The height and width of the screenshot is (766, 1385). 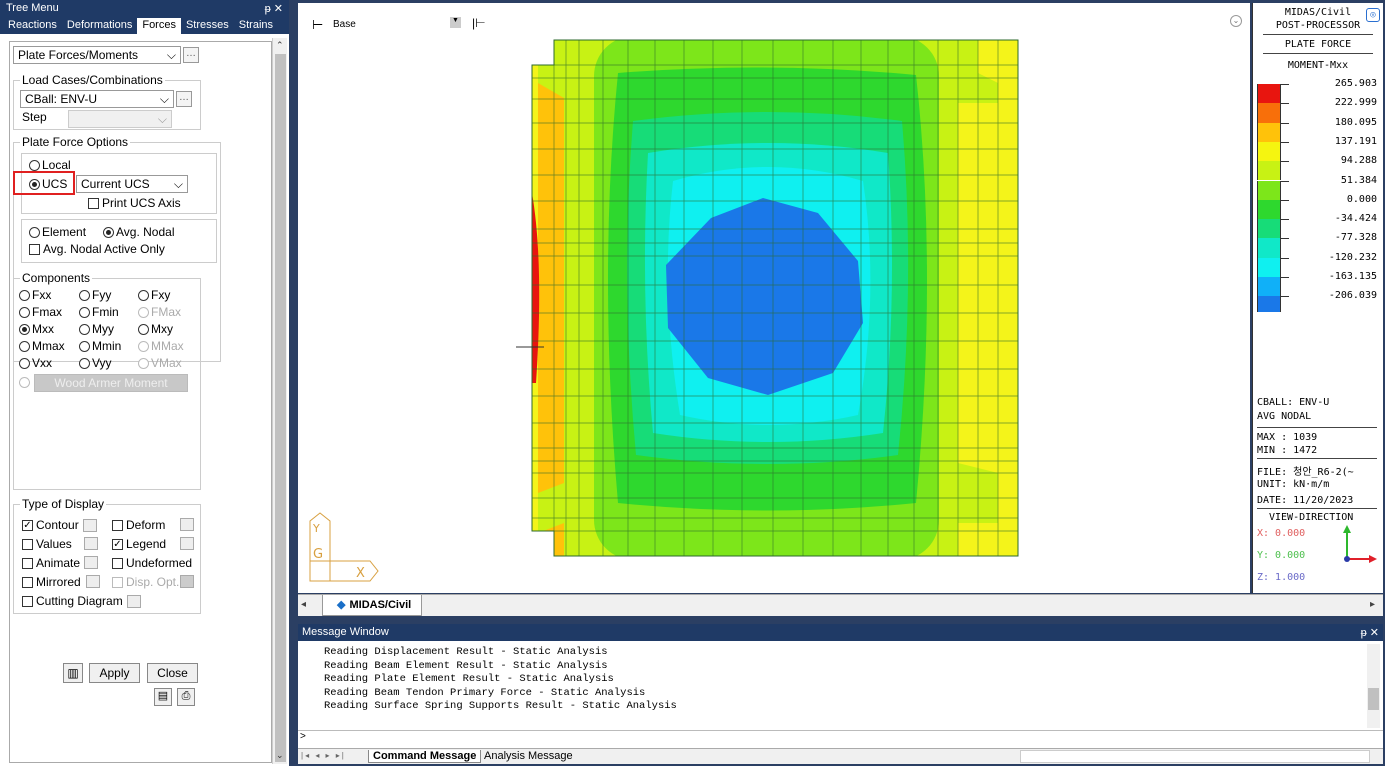 What do you see at coordinates (1195, 756) in the screenshot?
I see `horizontal-scrollbar` at bounding box center [1195, 756].